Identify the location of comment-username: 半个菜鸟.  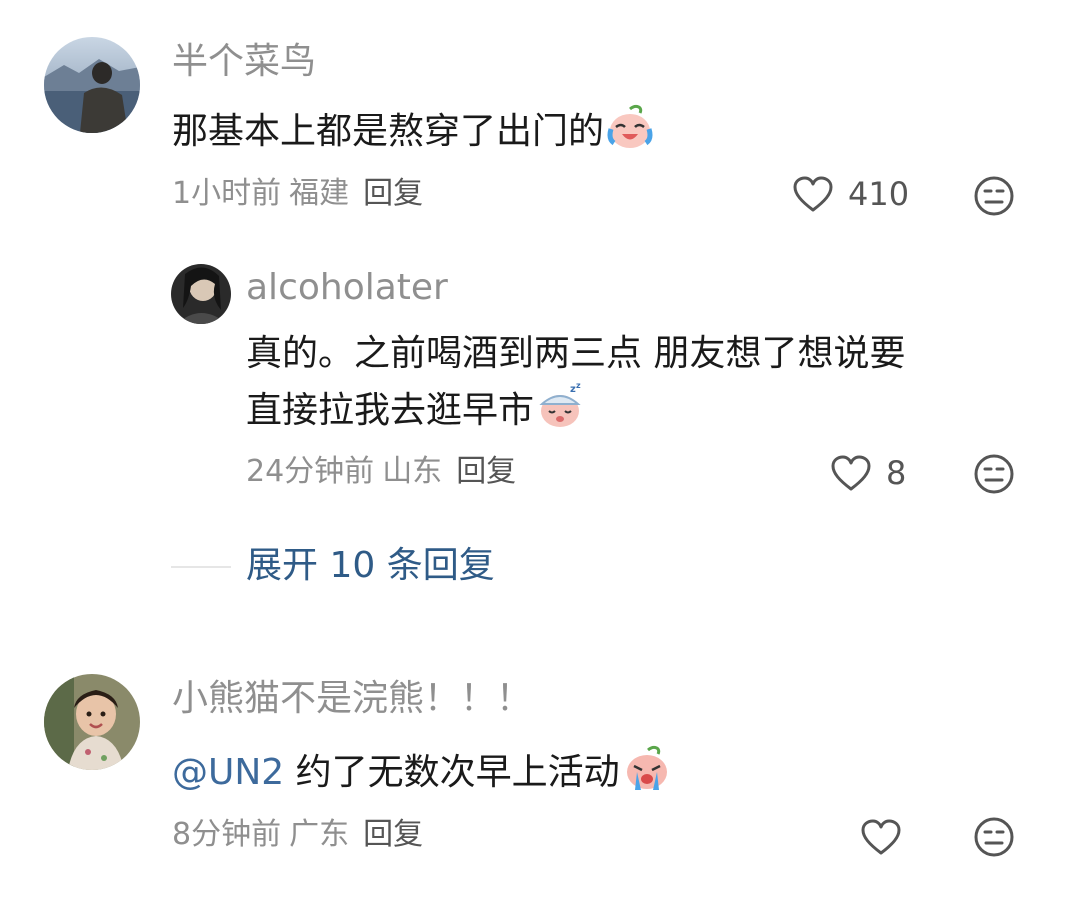
(244, 62).